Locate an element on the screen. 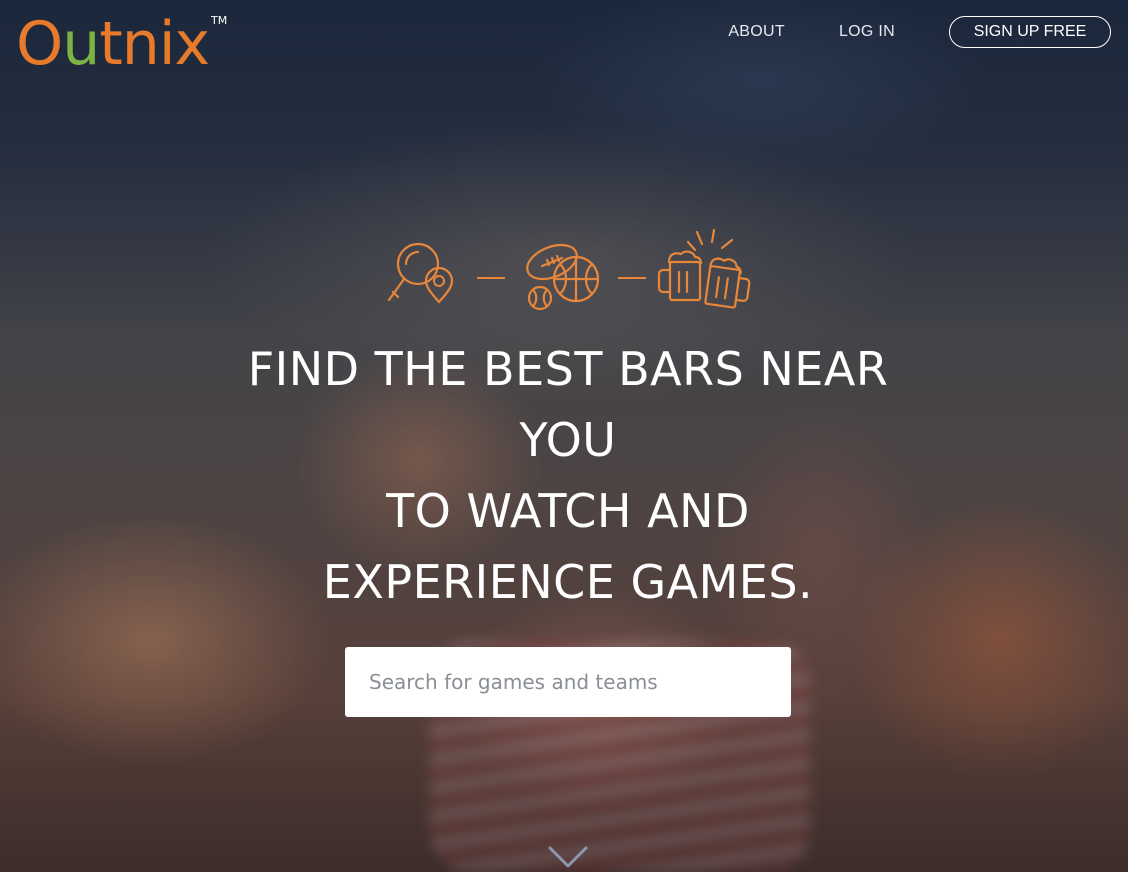 This screenshot has height=872, width=1128. logo-wordmark: O u tnix is located at coordinates (113, 44).